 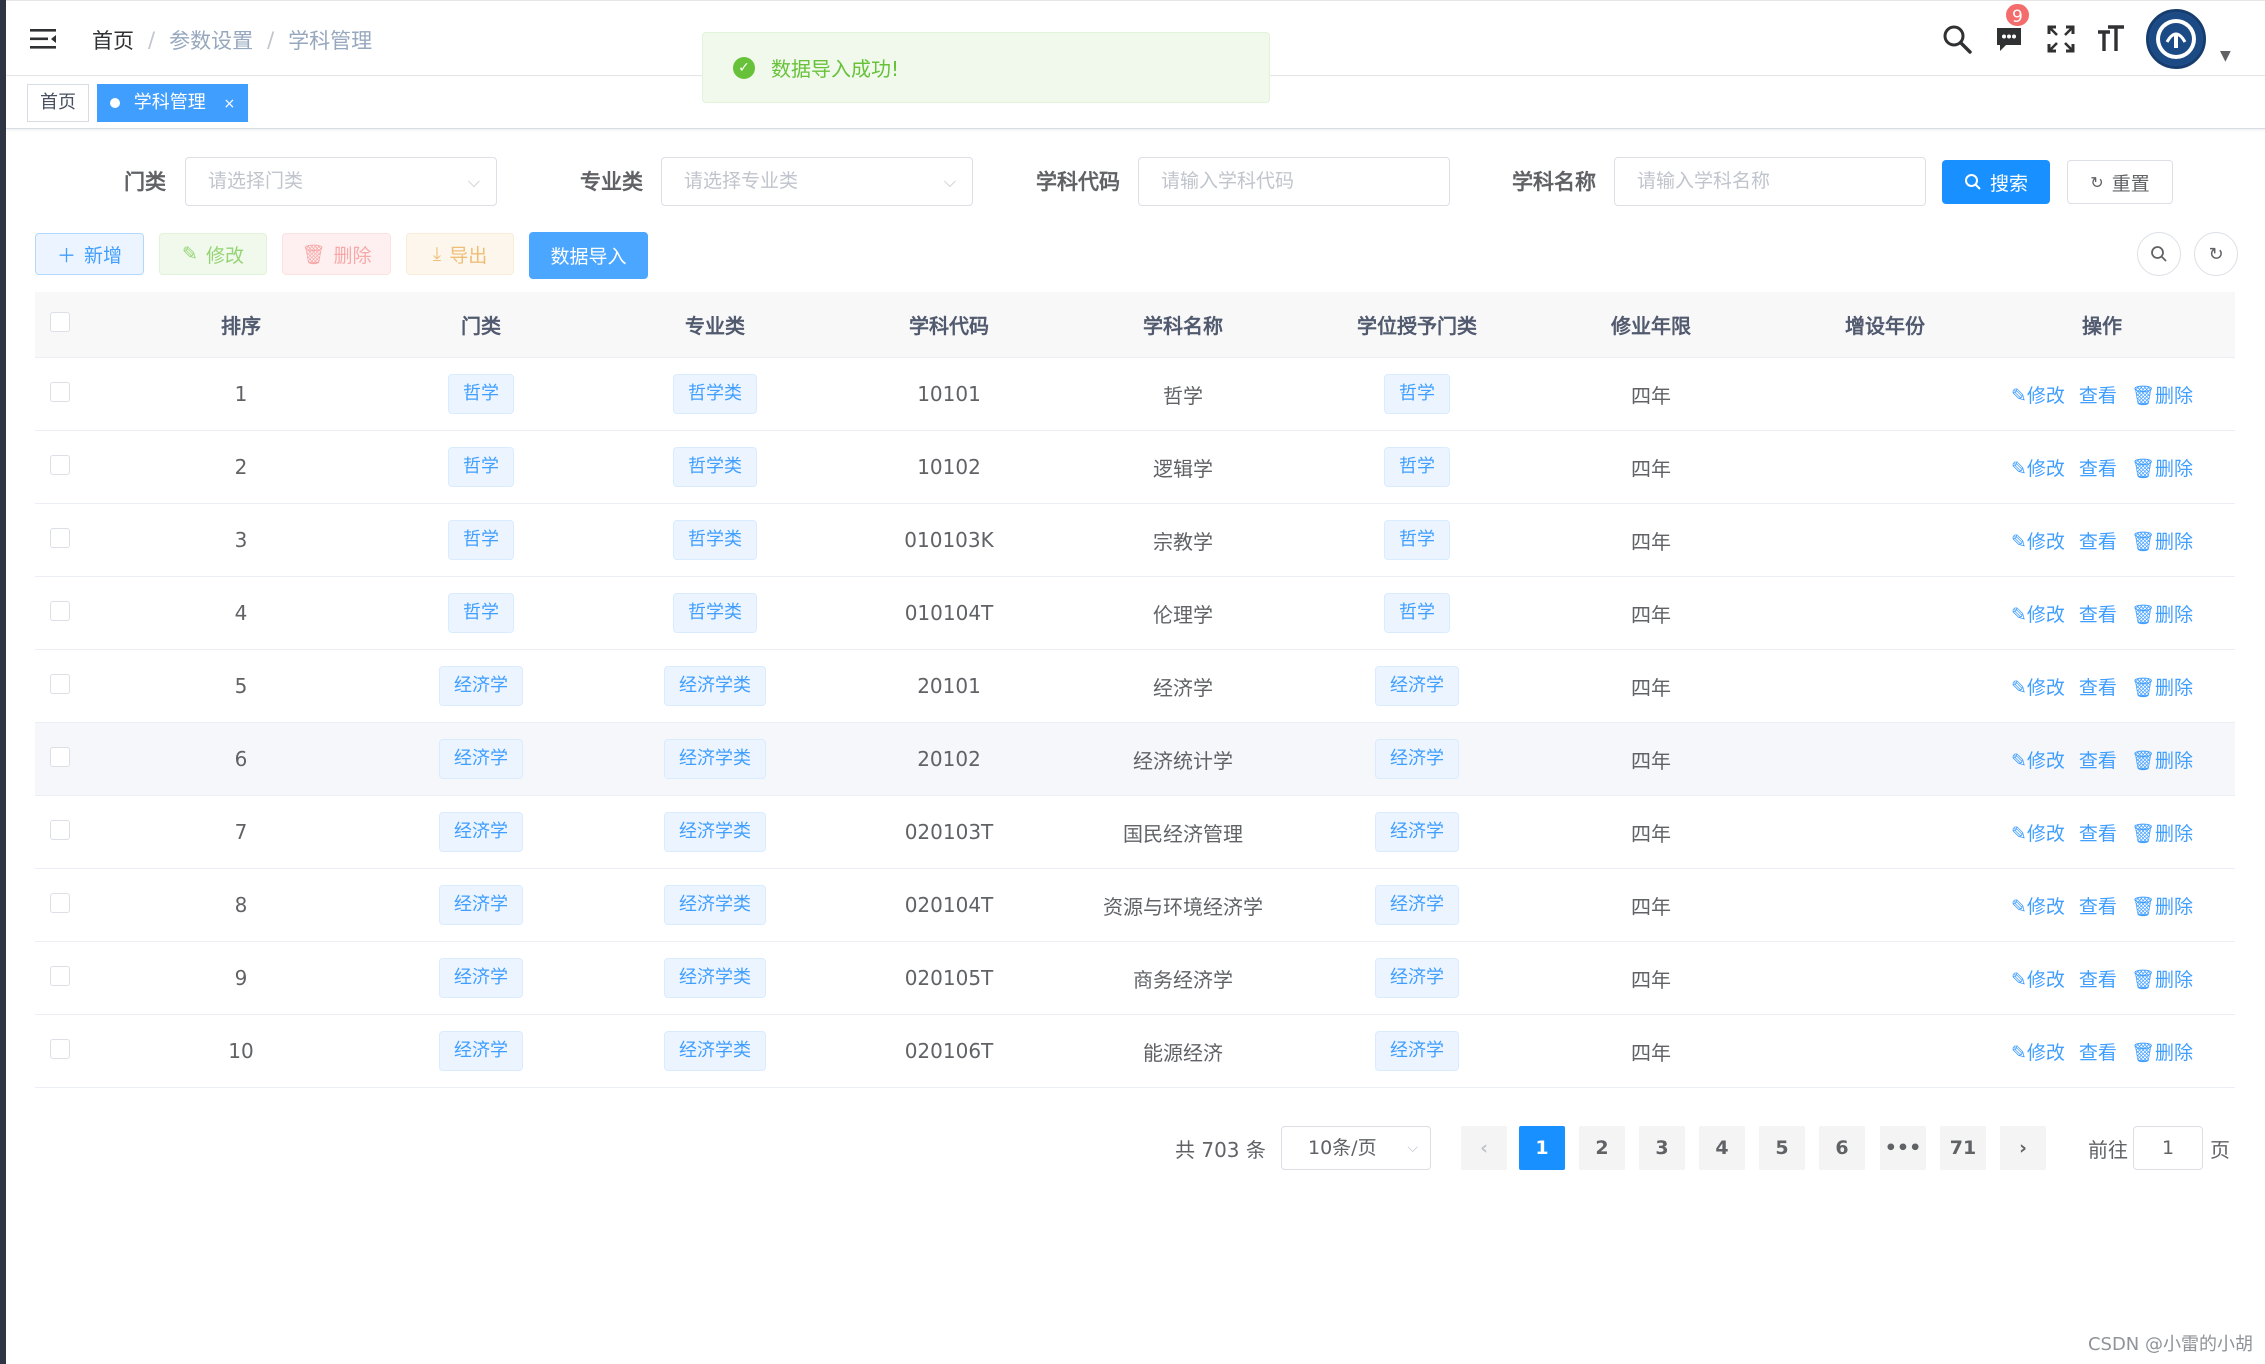 I want to click on pagination-total: 共 703 条, so click(x=1220, y=1150).